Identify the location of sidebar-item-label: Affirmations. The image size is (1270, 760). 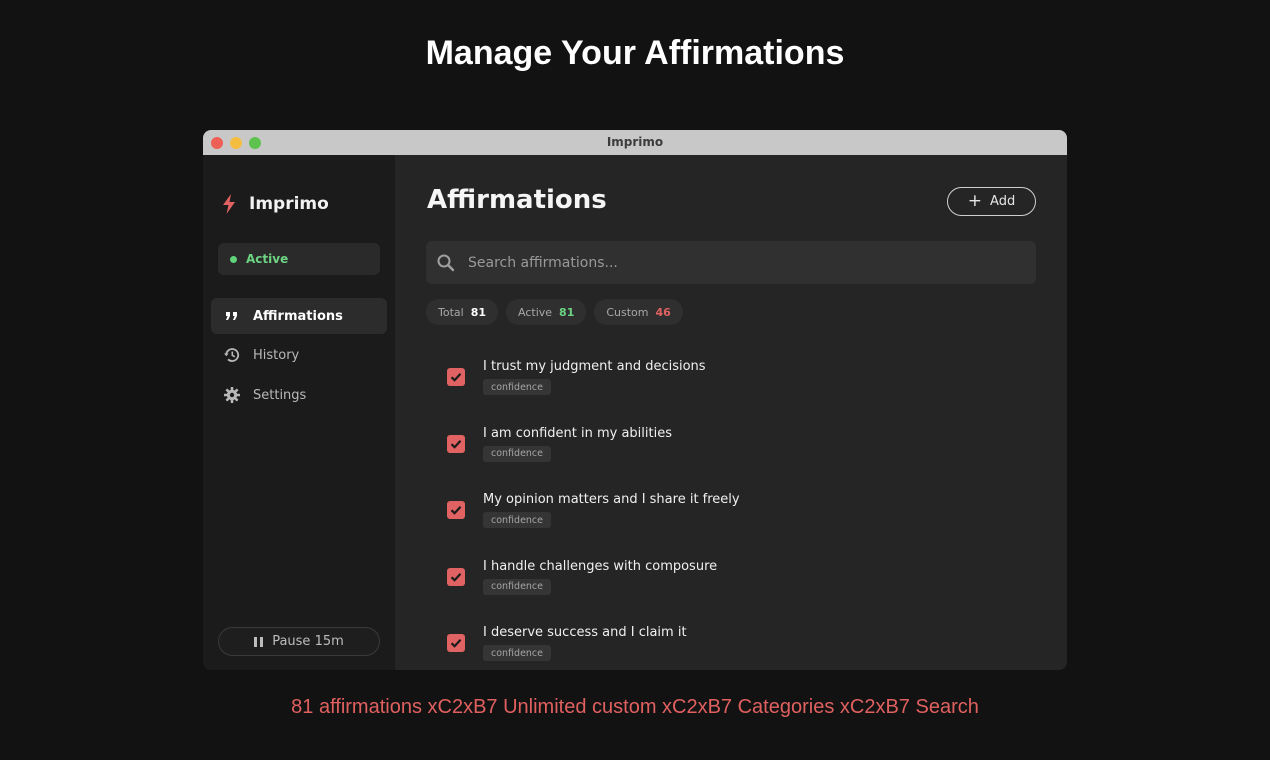
(298, 316).